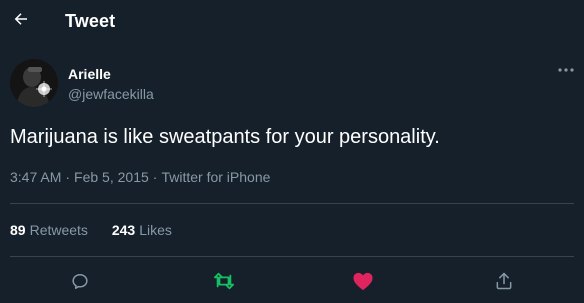 The image size is (584, 303). I want to click on arrow-left-icon, so click(20, 19).